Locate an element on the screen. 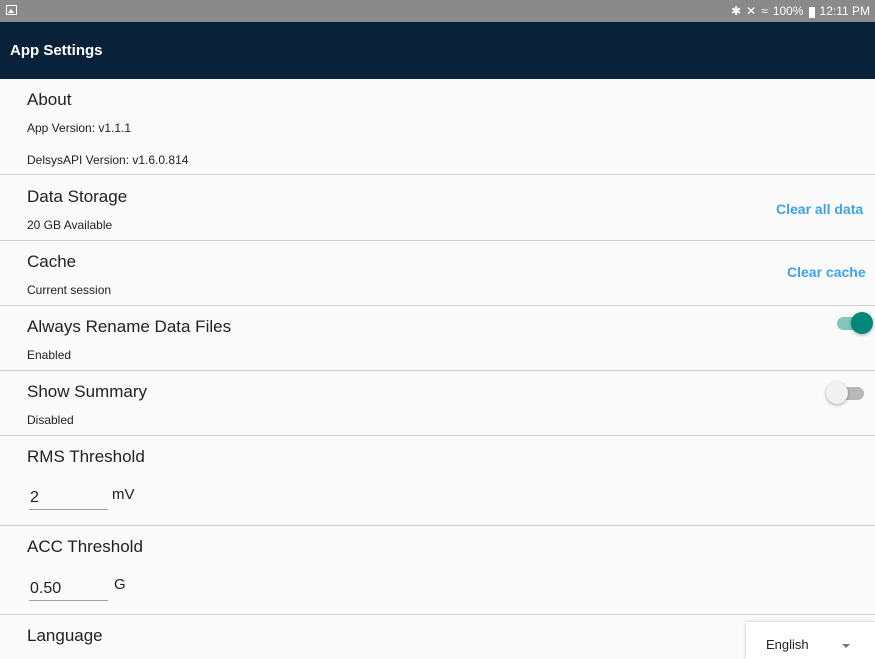 This screenshot has height=659, width=875. bluetooth-icon: ✱ is located at coordinates (736, 11).